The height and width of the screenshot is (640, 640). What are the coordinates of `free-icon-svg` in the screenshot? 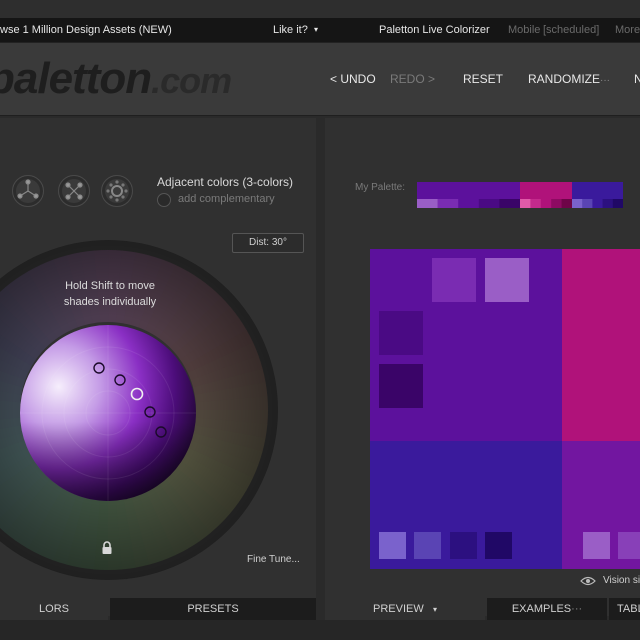 It's located at (117, 191).